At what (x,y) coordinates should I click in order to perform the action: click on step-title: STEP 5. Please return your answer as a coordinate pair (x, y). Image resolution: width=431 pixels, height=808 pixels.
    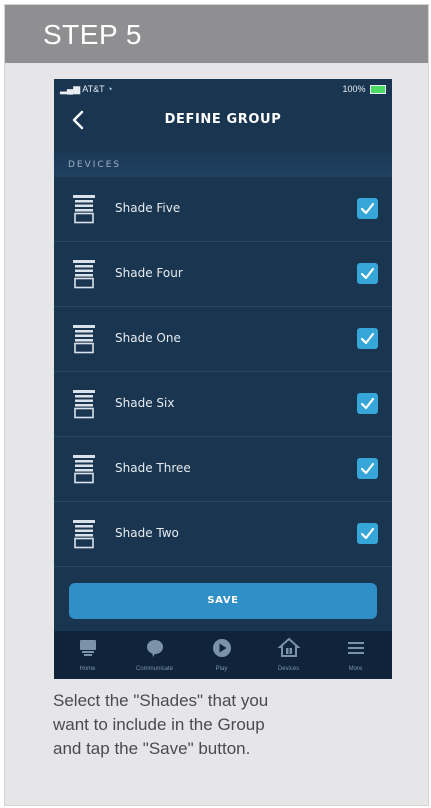
    Looking at the image, I should click on (92, 34).